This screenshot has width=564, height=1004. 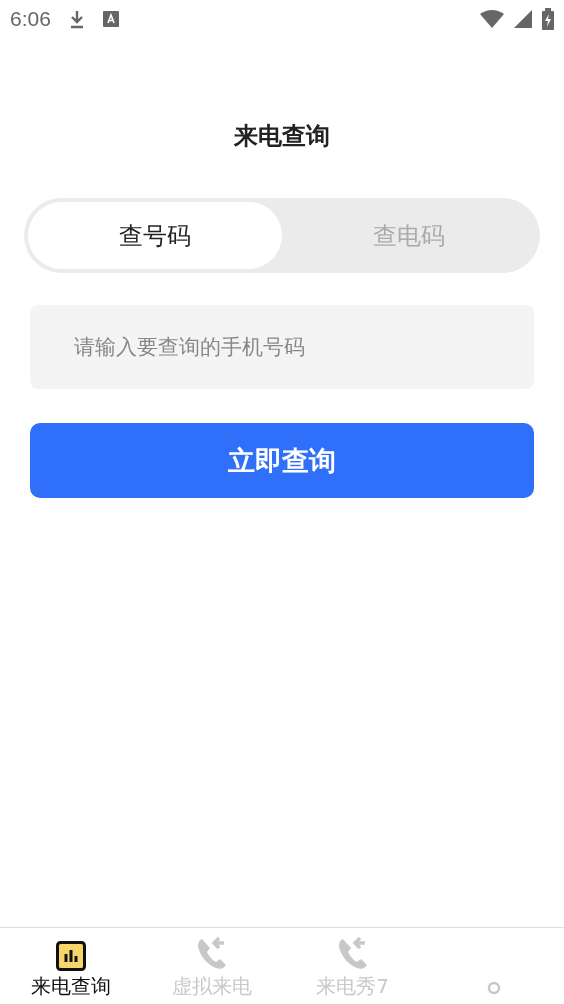 I want to click on wifi-icon, so click(x=492, y=19).